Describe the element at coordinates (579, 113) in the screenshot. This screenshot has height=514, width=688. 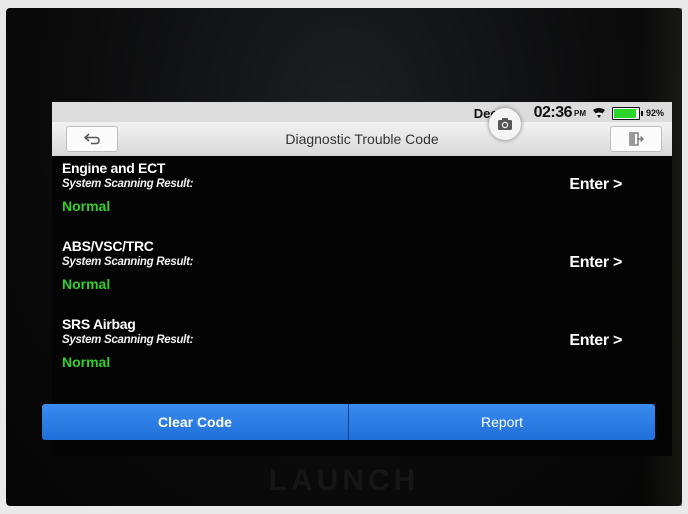
I see `status-ampm: PM` at that location.